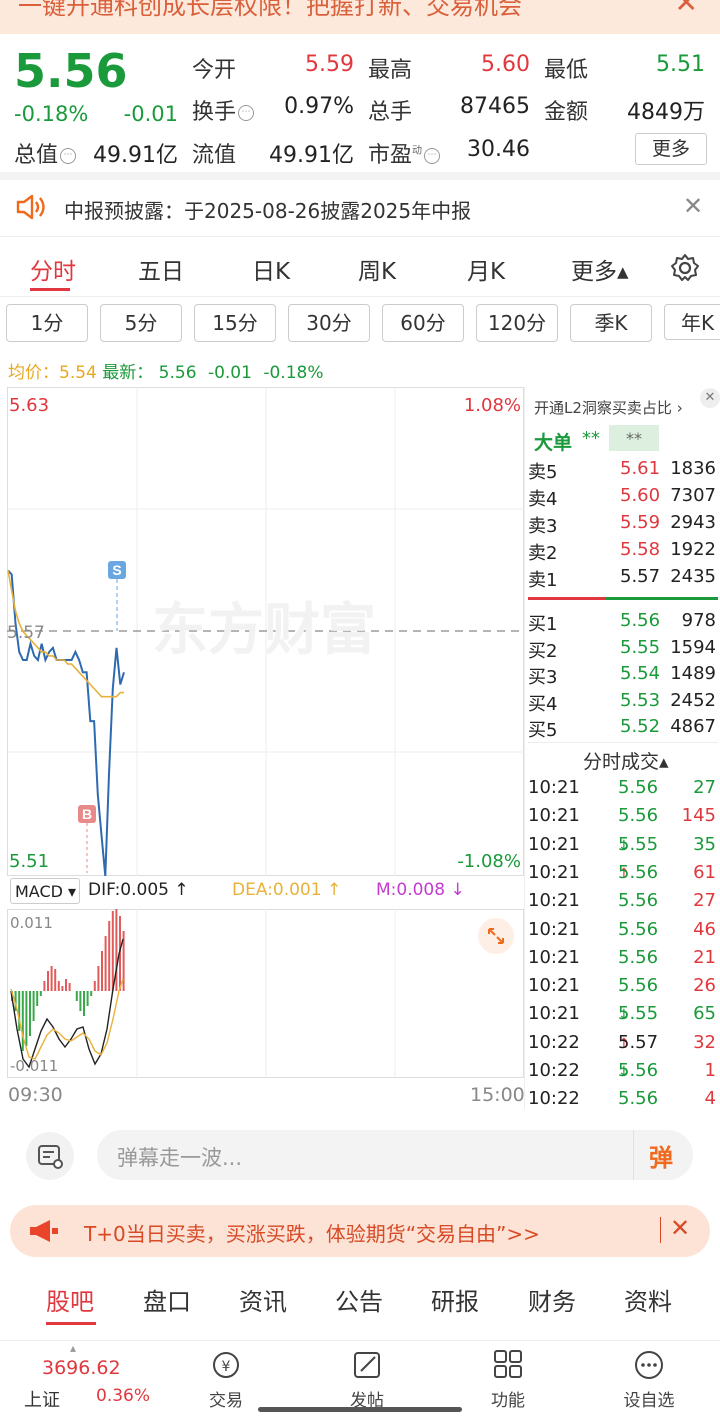  What do you see at coordinates (167, 1299) in the screenshot?
I see `tab-pankou: 盘口` at bounding box center [167, 1299].